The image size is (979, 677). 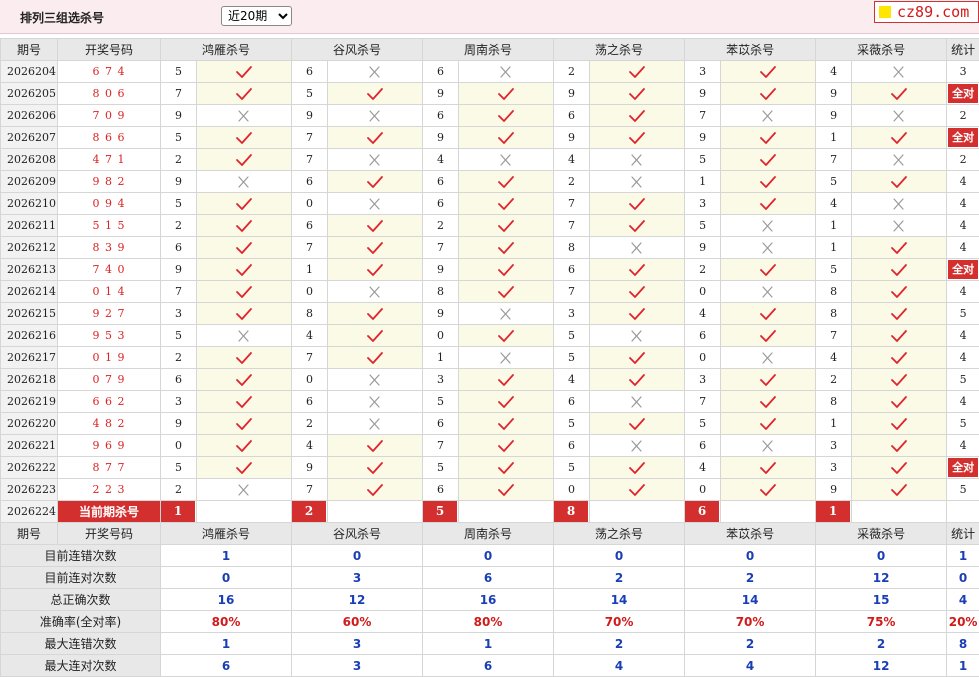 What do you see at coordinates (488, 533) in the screenshot?
I see `col-expert-header: 周南杀号` at bounding box center [488, 533].